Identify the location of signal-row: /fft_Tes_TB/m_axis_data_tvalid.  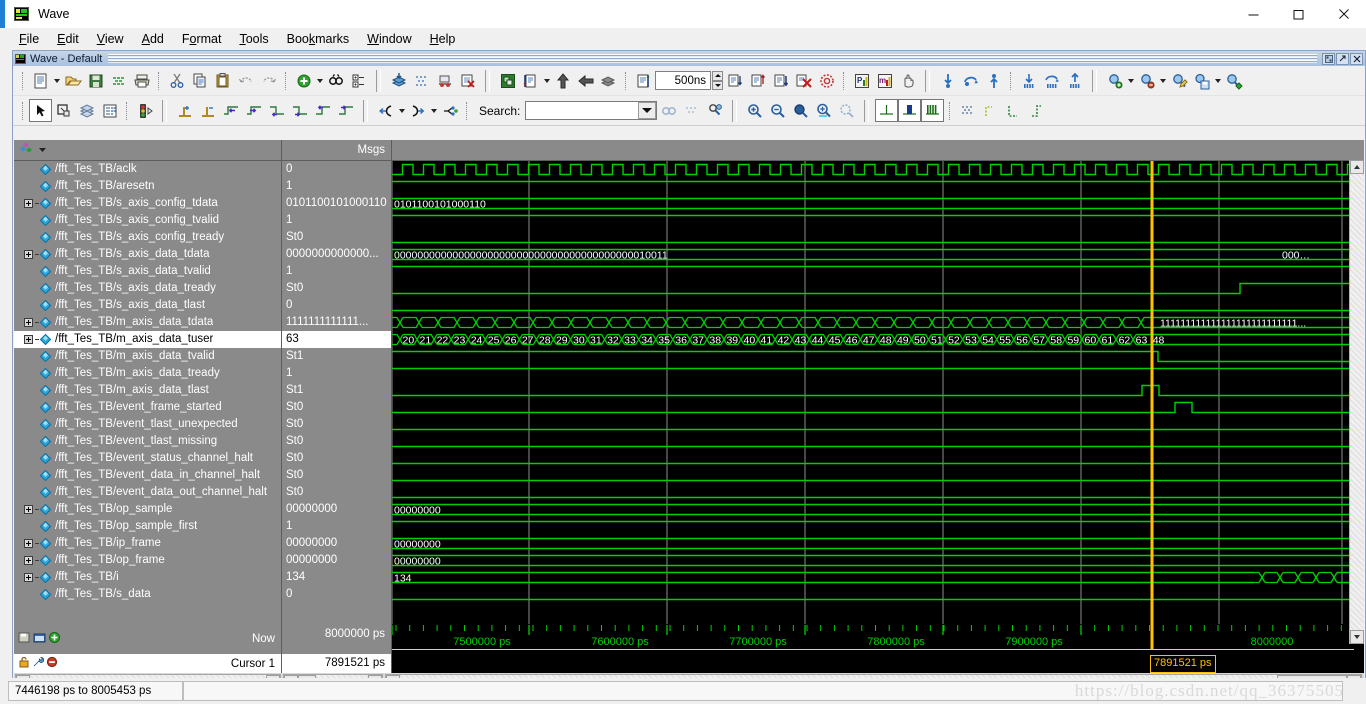
(147, 356).